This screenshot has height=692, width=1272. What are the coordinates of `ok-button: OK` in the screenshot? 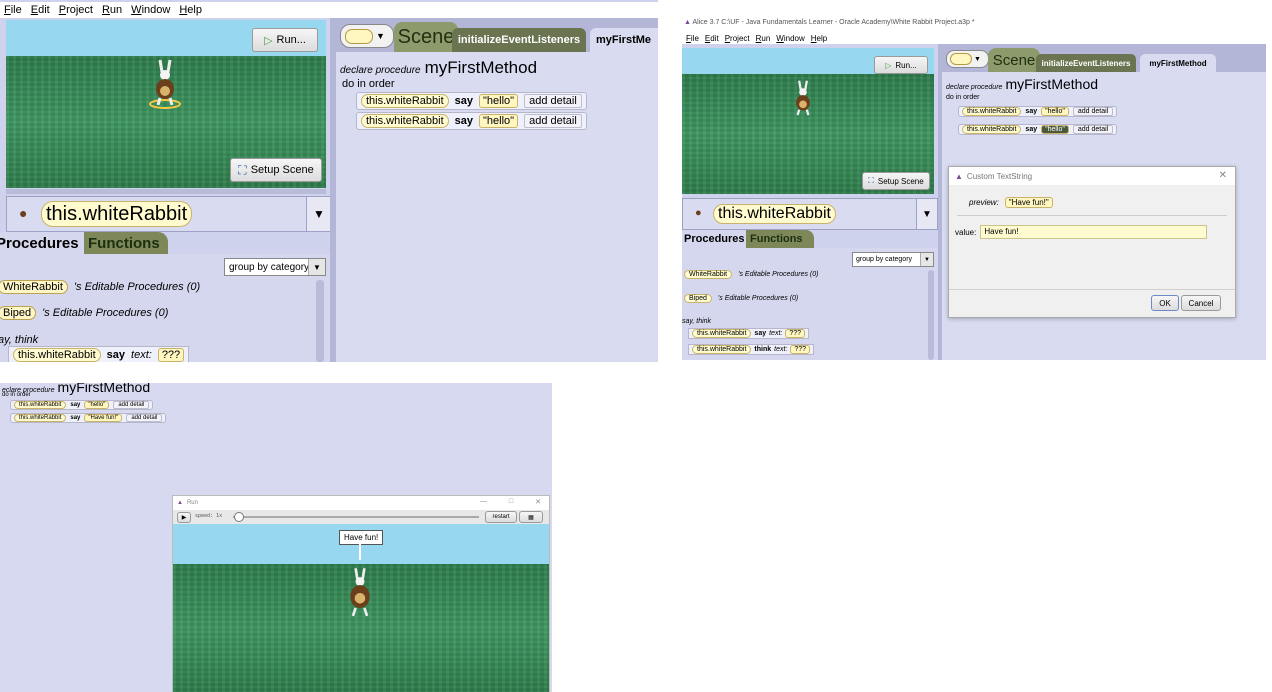 It's located at (1165, 303).